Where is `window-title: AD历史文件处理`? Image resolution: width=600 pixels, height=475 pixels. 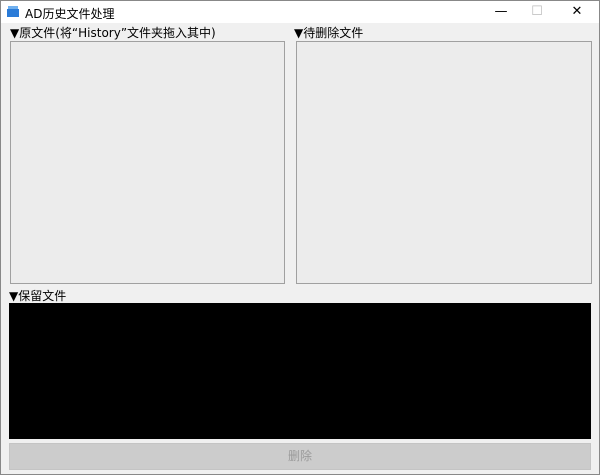 window-title: AD历史文件处理 is located at coordinates (70, 14).